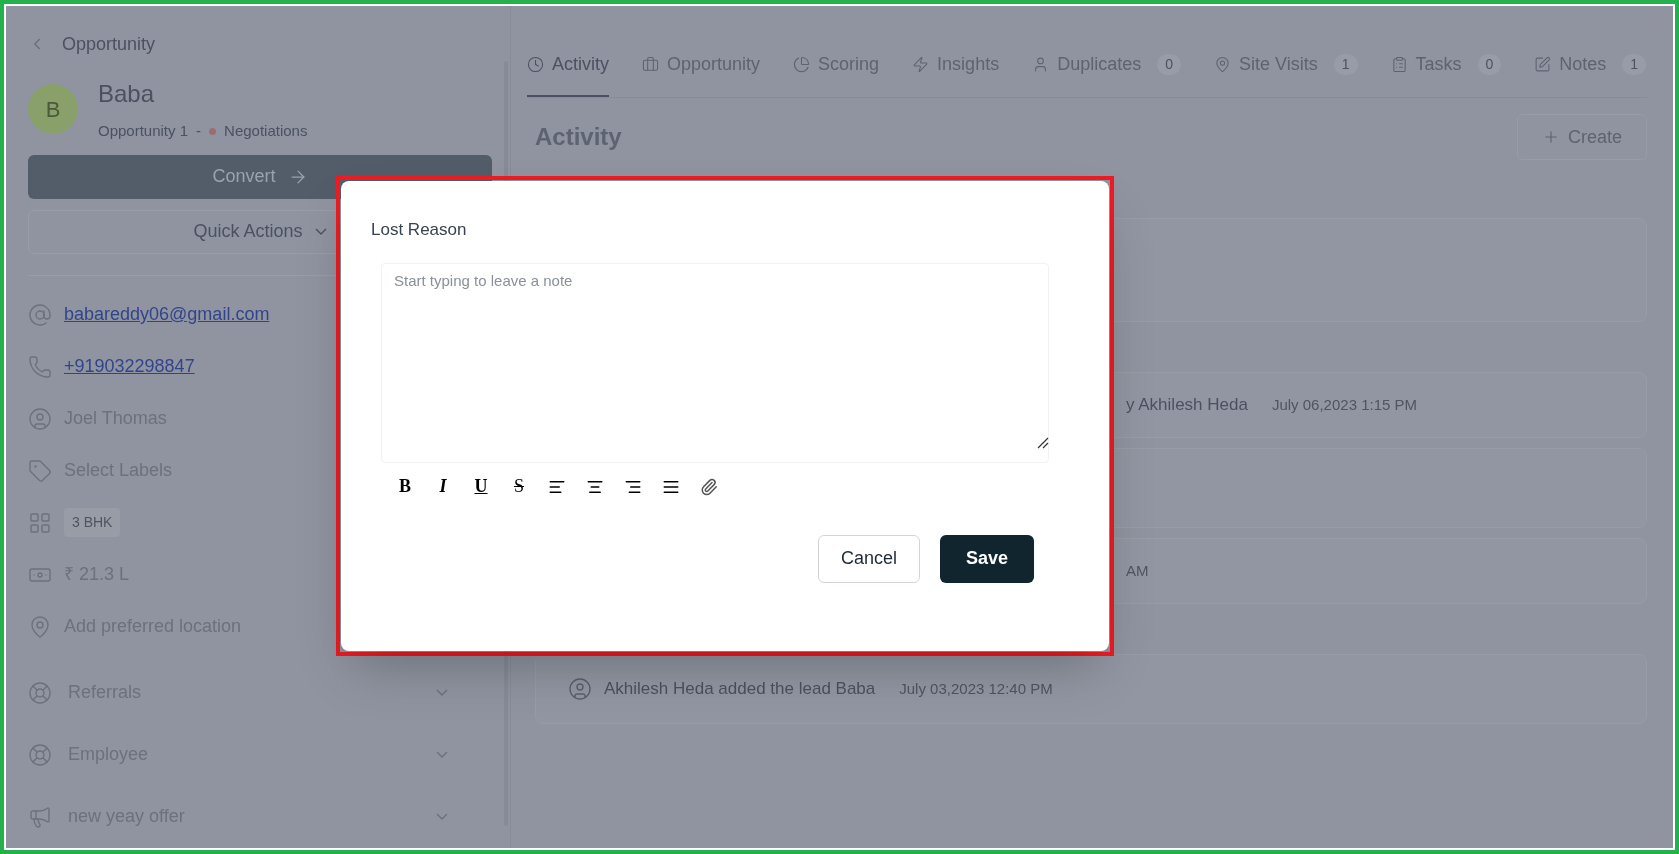 The image size is (1679, 854). Describe the element at coordinates (740, 689) in the screenshot. I see `activity-text: Akhilesh Heda added the lead Baba` at that location.